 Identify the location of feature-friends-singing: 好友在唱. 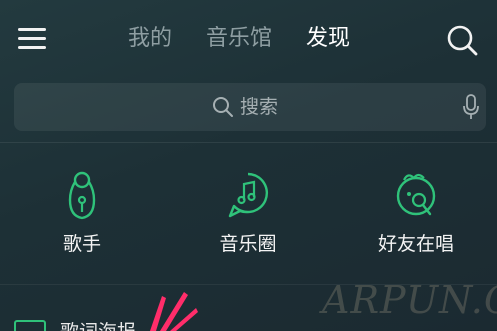
(416, 215).